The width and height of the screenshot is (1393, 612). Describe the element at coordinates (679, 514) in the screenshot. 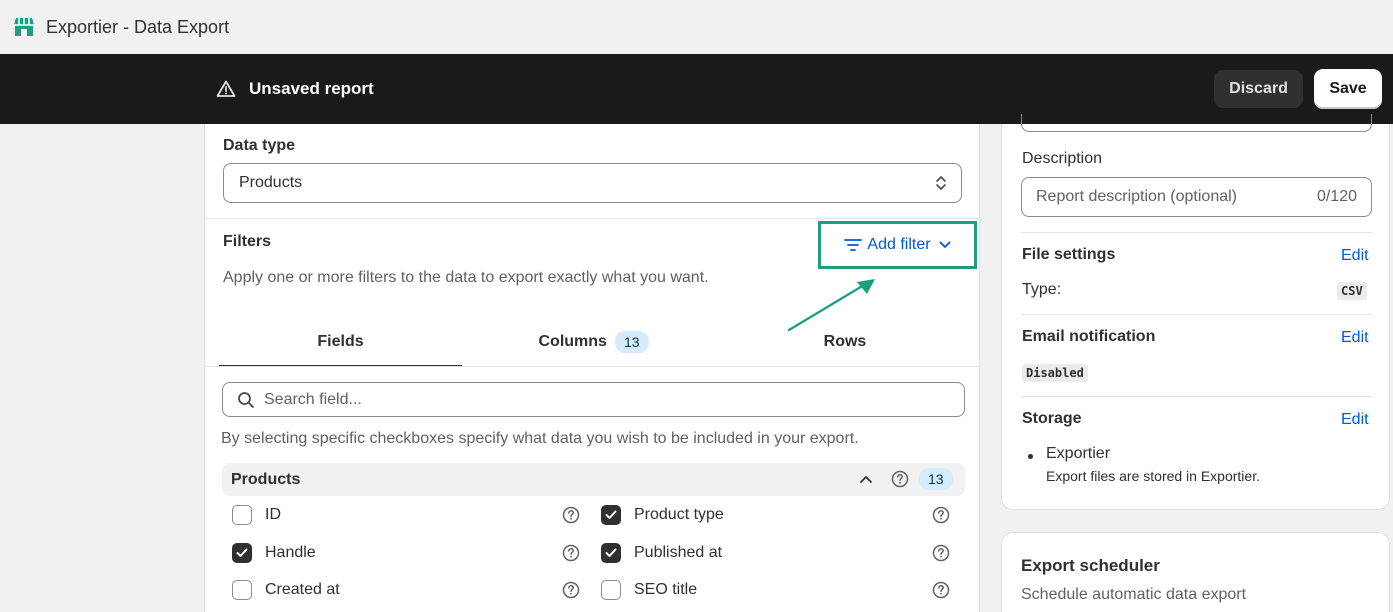

I see `field-label: Product type` at that location.